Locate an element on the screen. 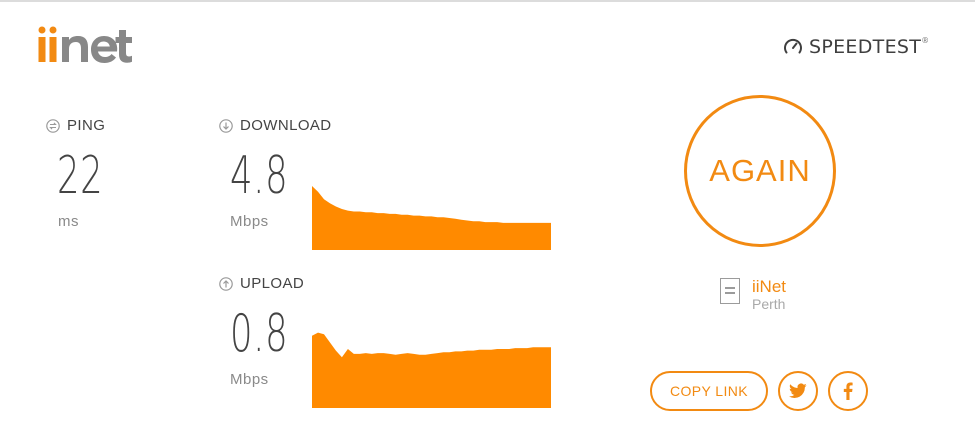 The image size is (975, 441). speedtest-brand: SPEEDTEST® is located at coordinates (856, 47).